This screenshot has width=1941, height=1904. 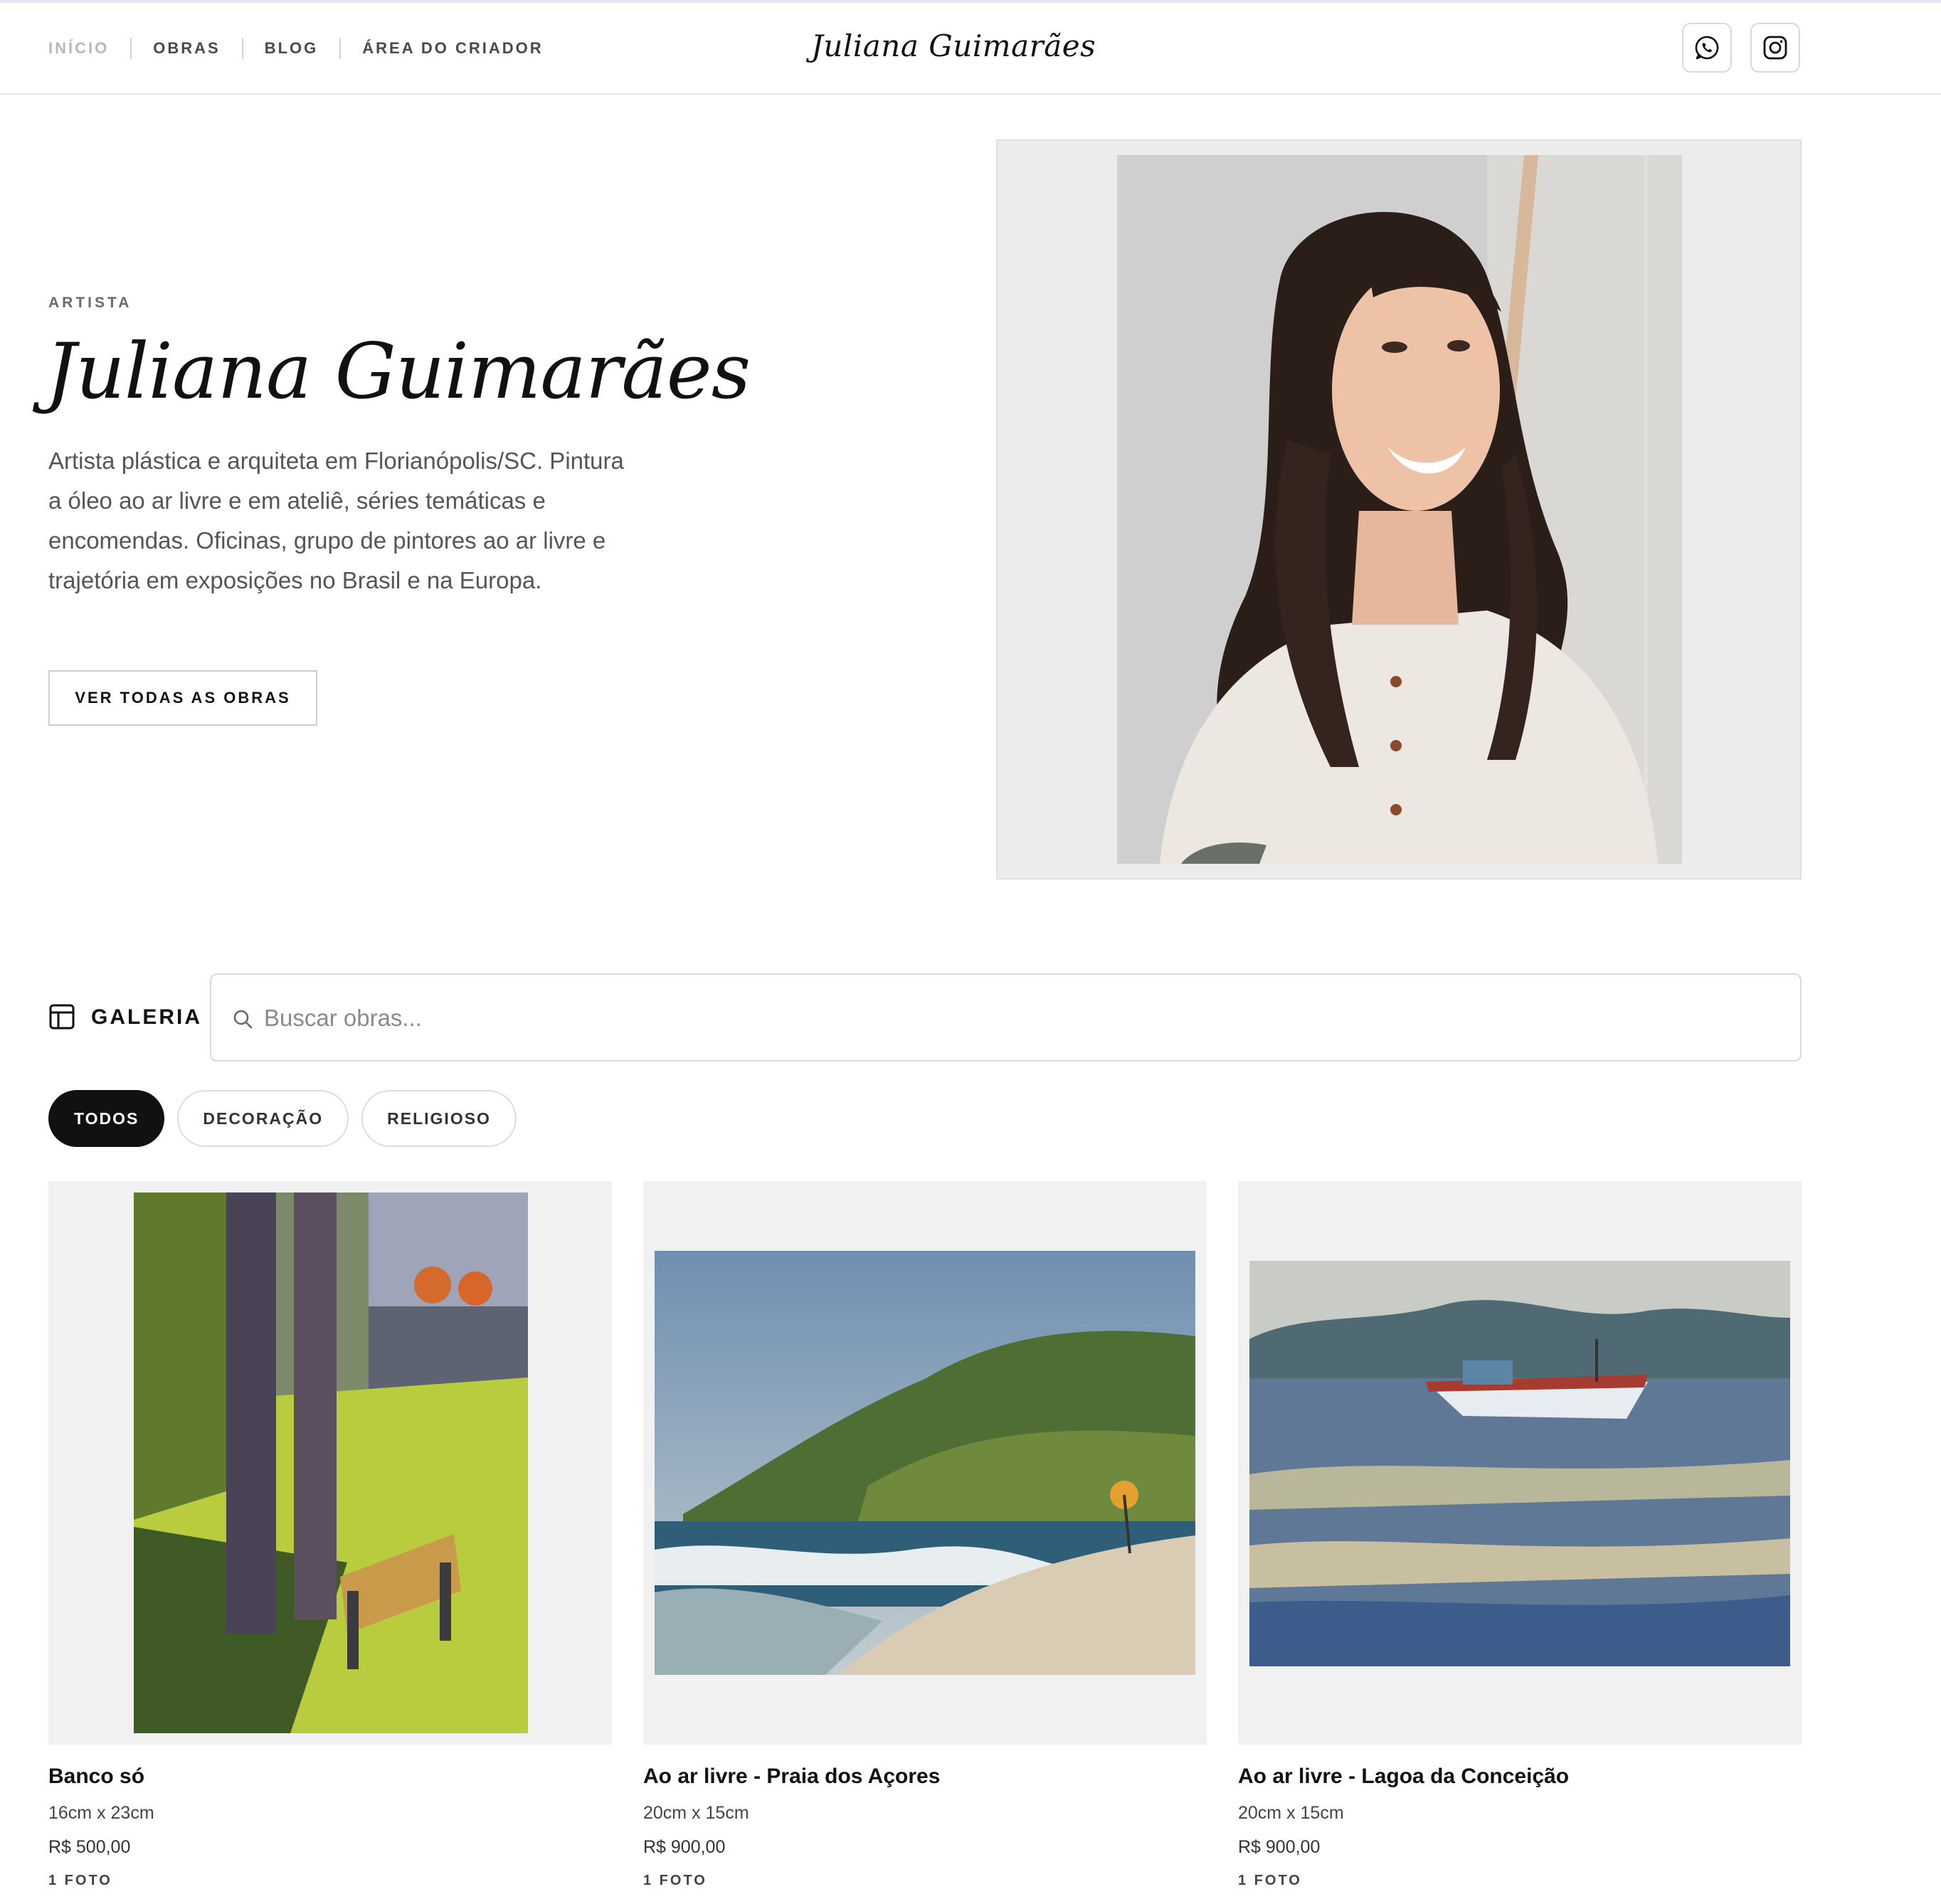 I want to click on artwork-price: R$ 500,00, so click(x=89, y=1847).